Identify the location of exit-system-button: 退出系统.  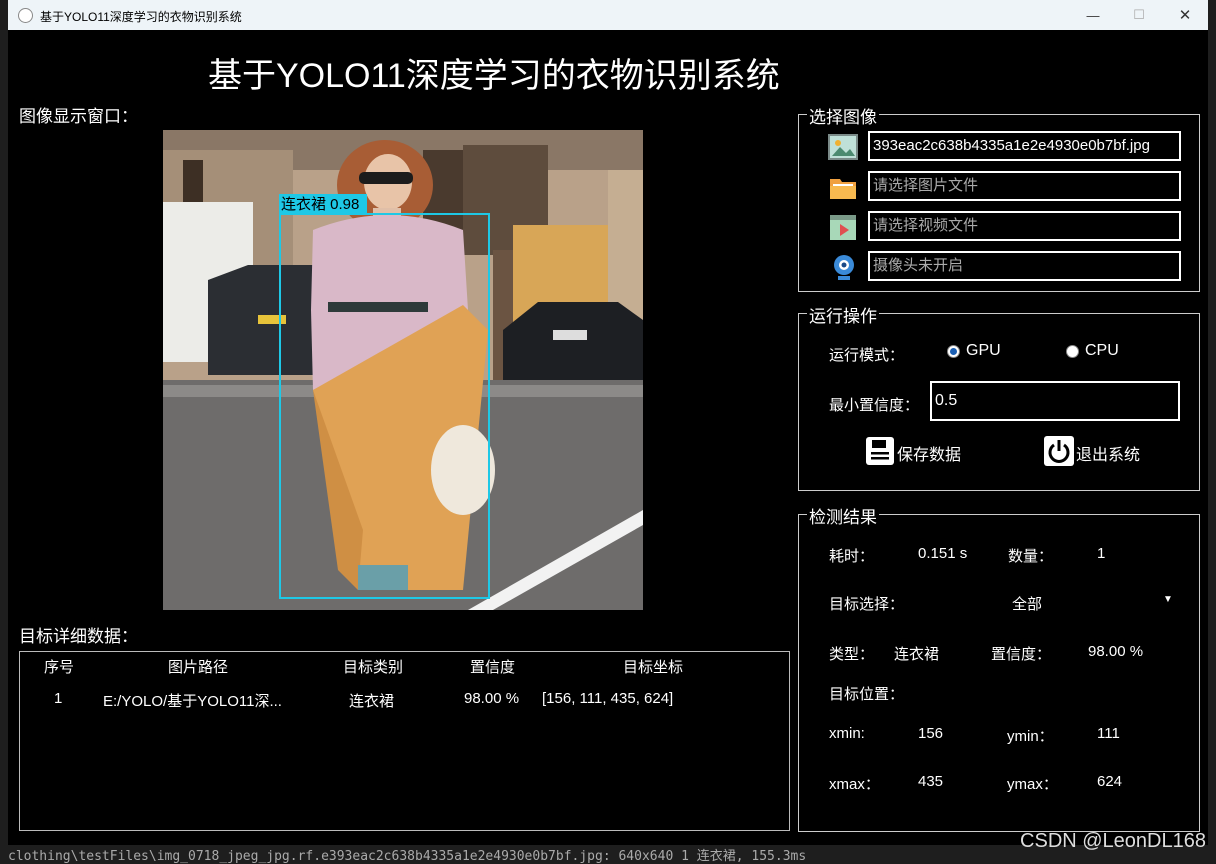
(1099, 452).